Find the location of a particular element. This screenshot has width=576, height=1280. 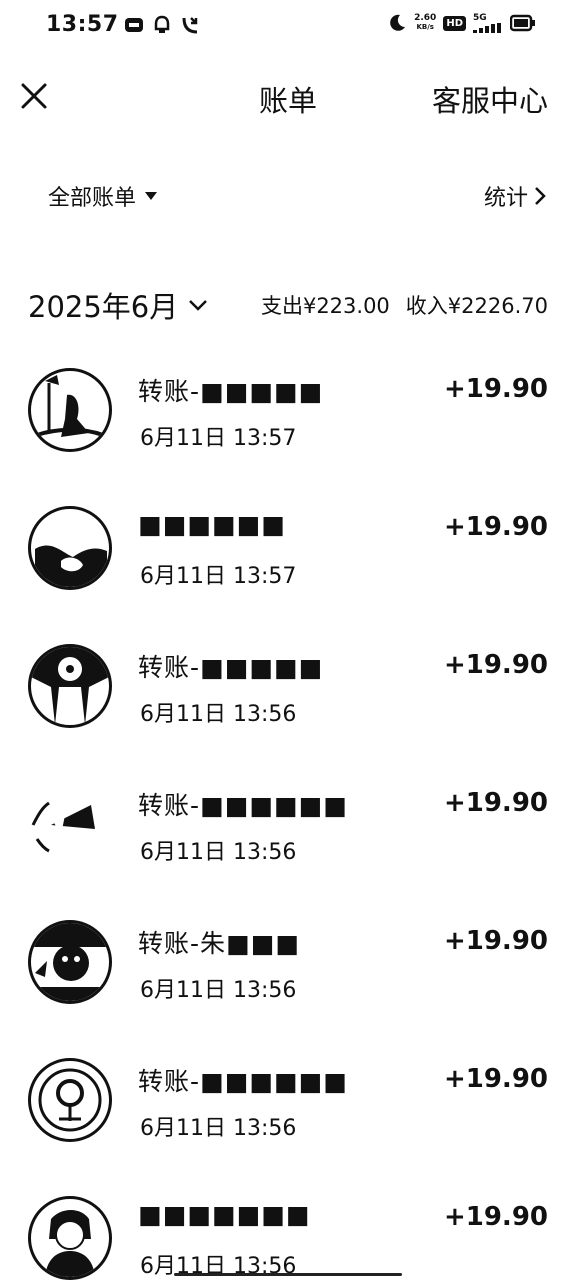

net-speed: 2.60 KB/s is located at coordinates (425, 23).